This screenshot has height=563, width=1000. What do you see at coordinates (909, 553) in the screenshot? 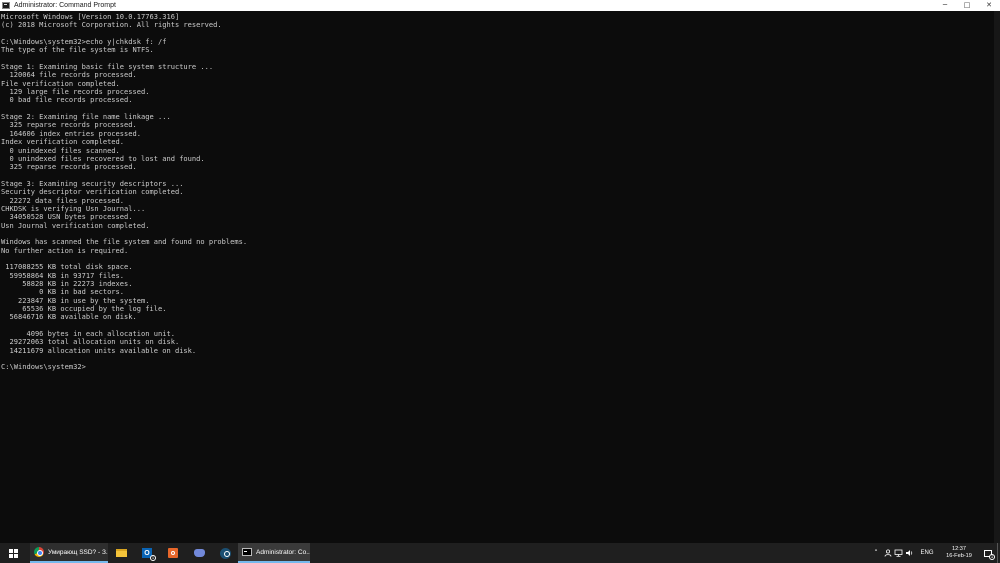
I see `volume-icon` at bounding box center [909, 553].